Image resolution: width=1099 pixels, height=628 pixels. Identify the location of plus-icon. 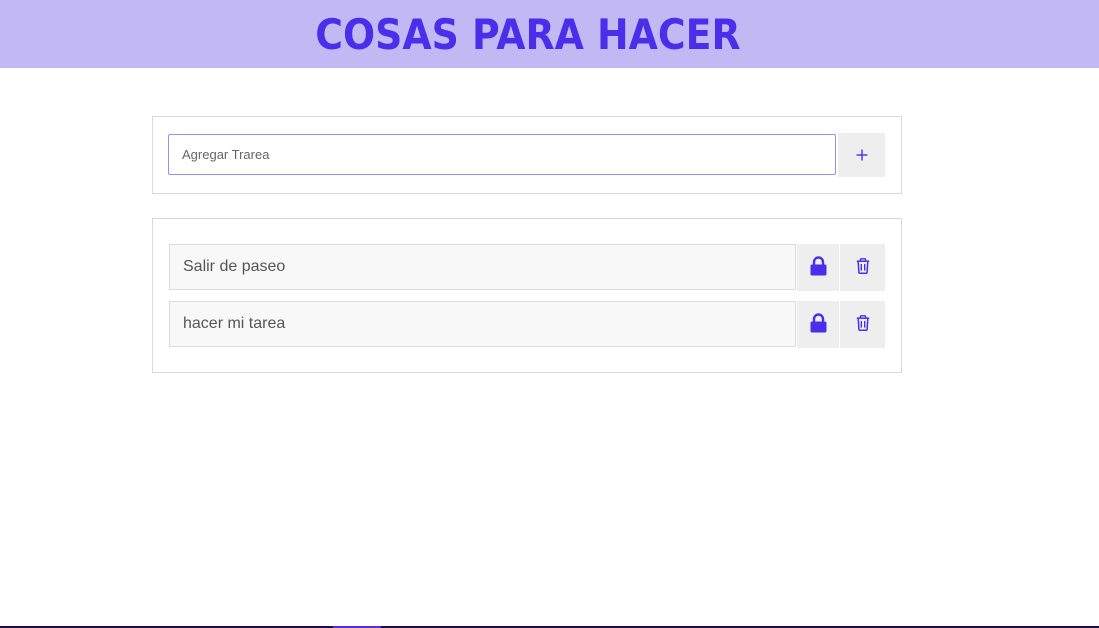
(862, 155).